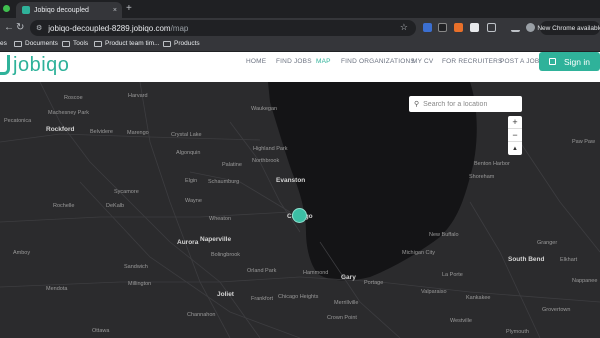  Describe the element at coordinates (68, 113) in the screenshot. I see `map-place-label: Machesney Park` at that location.